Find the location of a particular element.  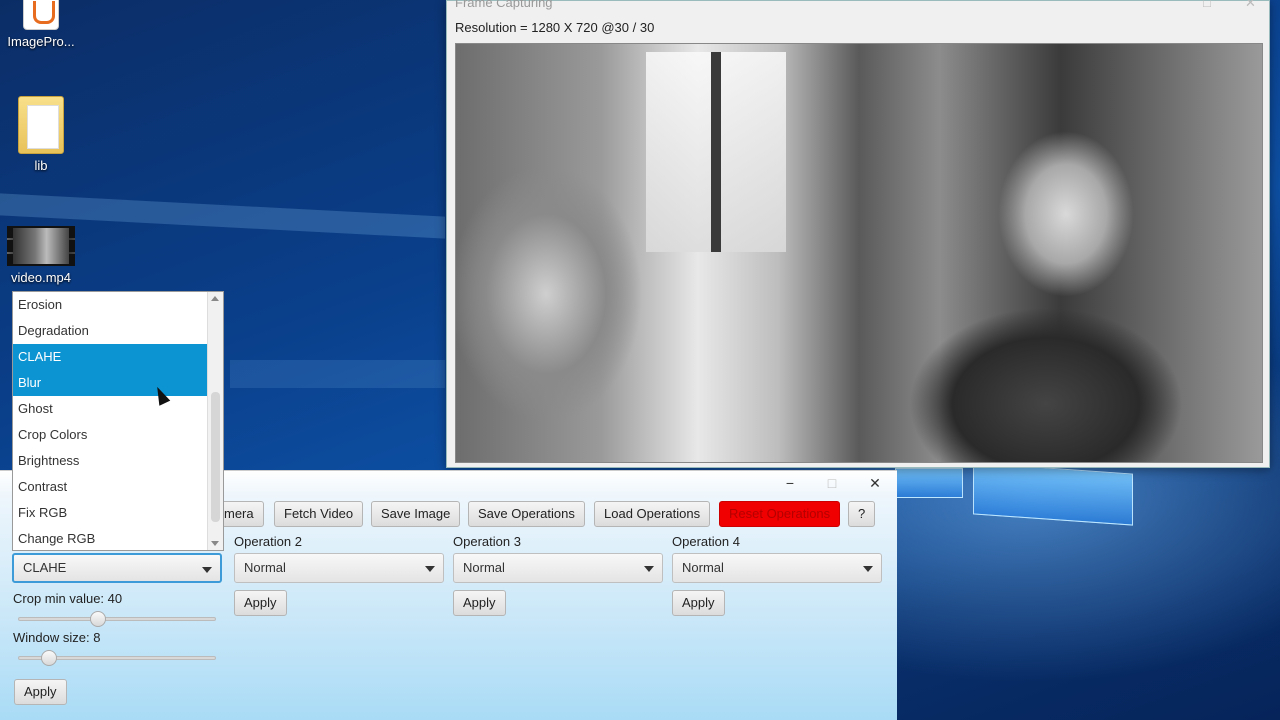

operation2-select: Normal is located at coordinates (339, 568).